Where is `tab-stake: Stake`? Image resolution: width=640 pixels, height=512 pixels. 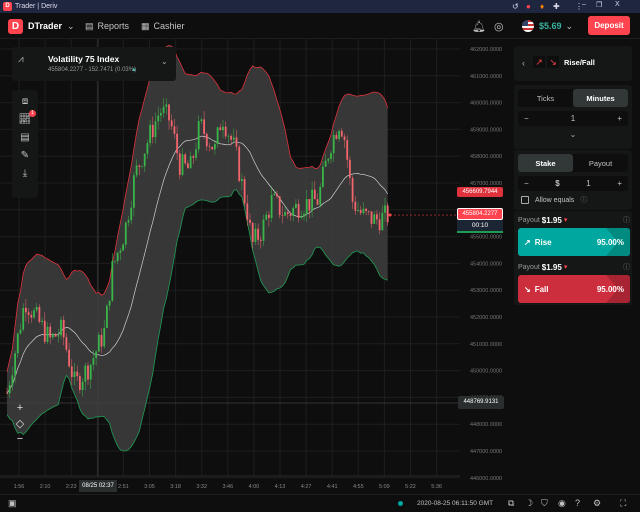 tab-stake: Stake is located at coordinates (545, 163).